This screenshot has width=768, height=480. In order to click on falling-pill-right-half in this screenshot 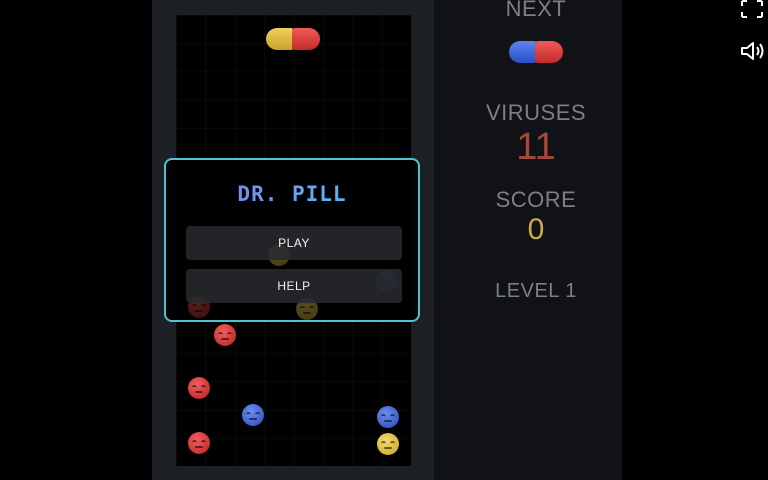, I will do `click(306, 39)`.